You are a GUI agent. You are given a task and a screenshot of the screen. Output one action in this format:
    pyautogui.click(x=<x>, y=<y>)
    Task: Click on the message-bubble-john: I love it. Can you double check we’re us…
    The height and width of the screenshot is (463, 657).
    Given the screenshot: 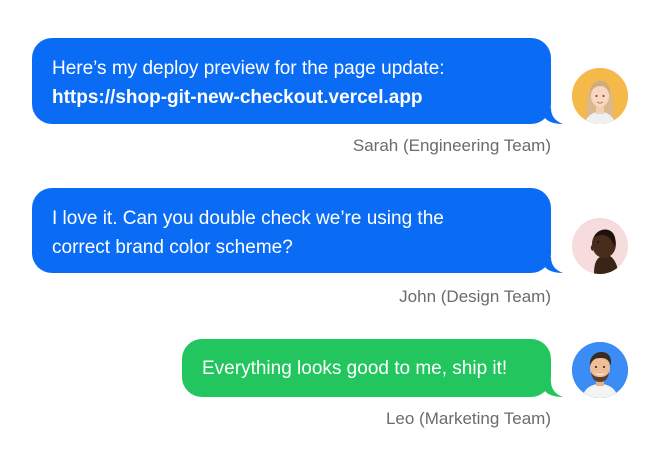 What is the action you would take?
    pyautogui.click(x=291, y=230)
    